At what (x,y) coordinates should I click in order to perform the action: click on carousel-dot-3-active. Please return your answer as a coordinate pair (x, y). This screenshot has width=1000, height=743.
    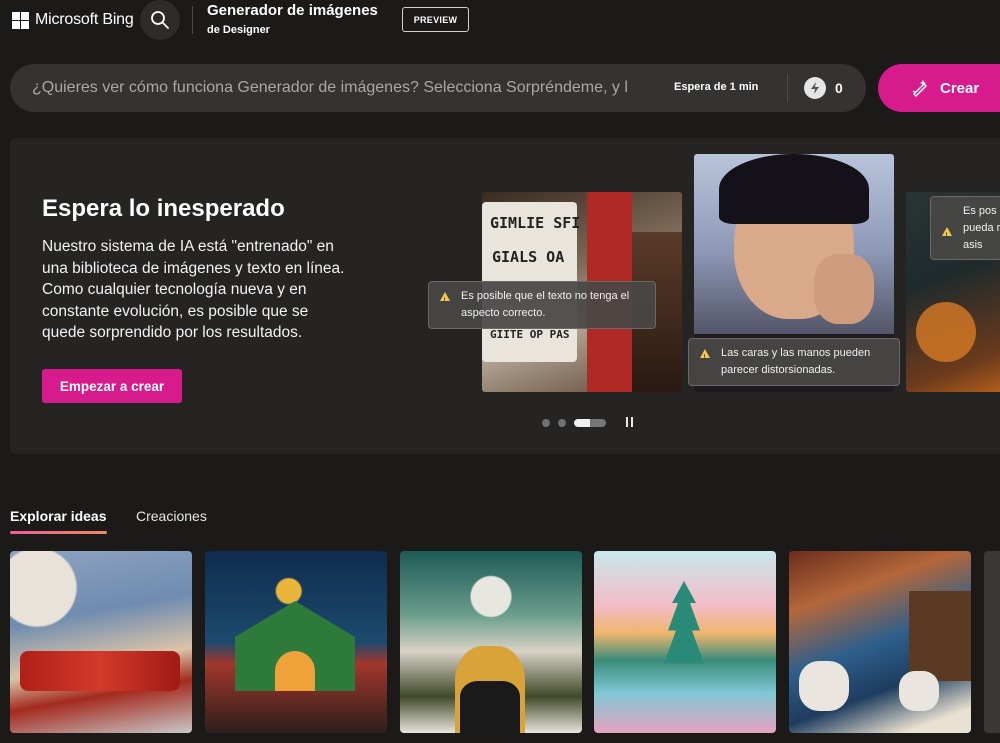
    Looking at the image, I should click on (590, 423).